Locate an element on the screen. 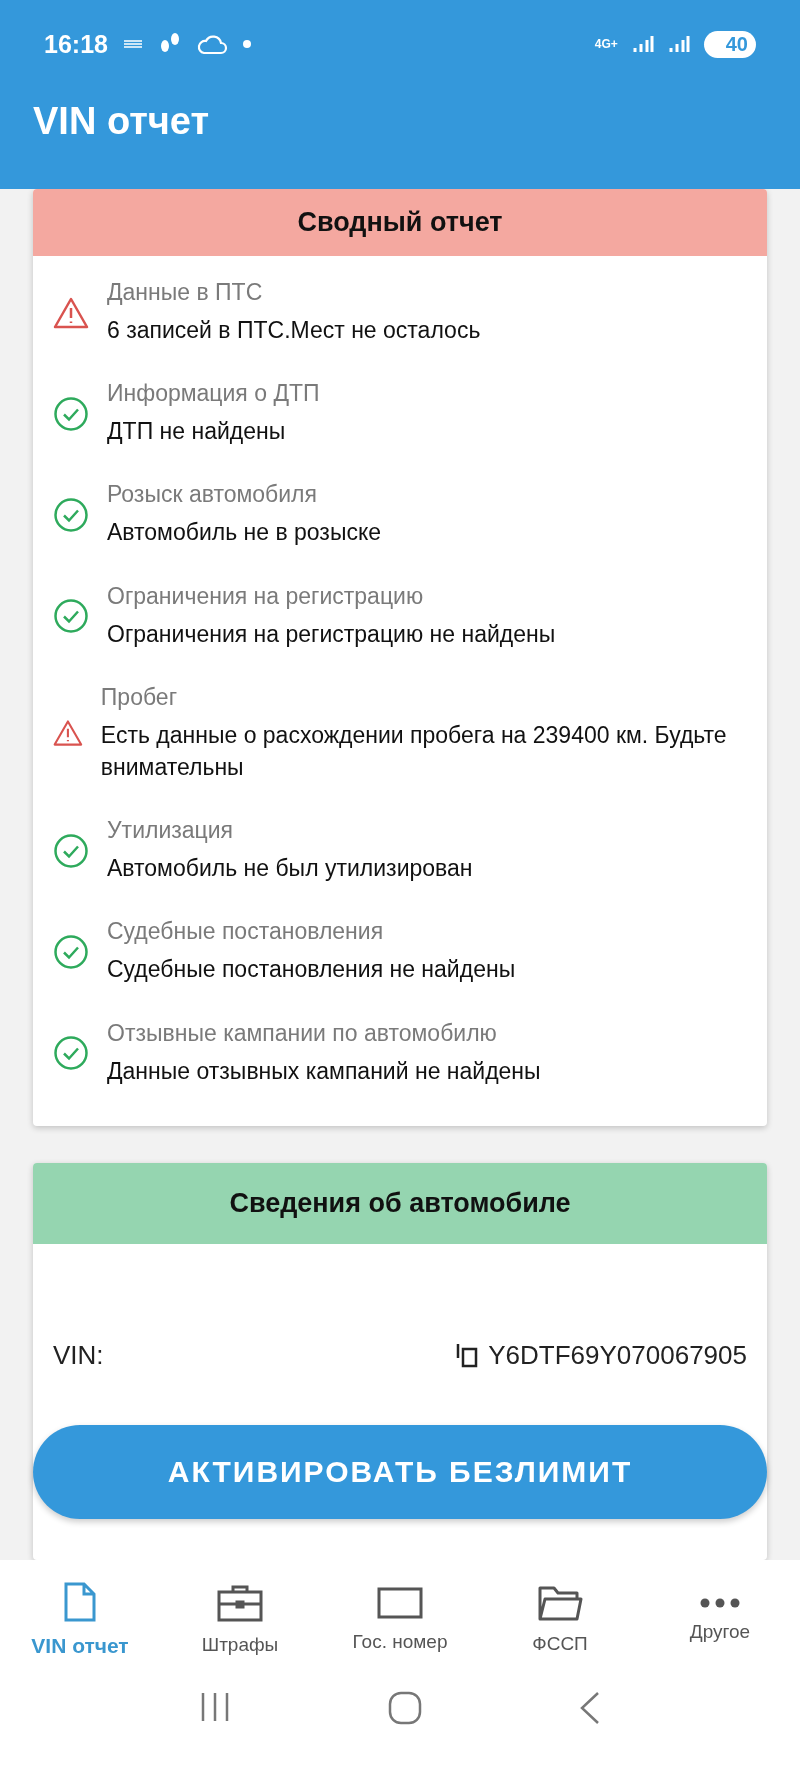 The height and width of the screenshot is (1778, 800). network-type: 4G+ is located at coordinates (606, 44).